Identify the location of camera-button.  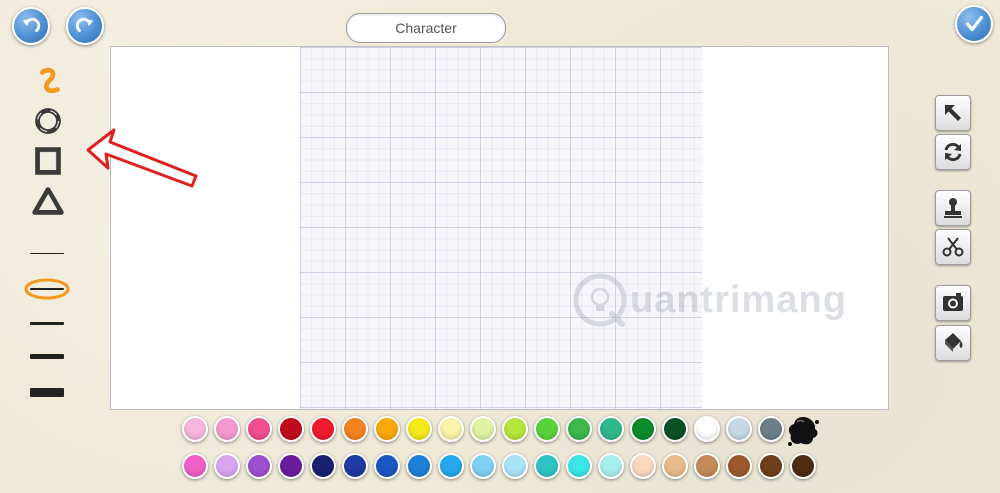
(953, 303).